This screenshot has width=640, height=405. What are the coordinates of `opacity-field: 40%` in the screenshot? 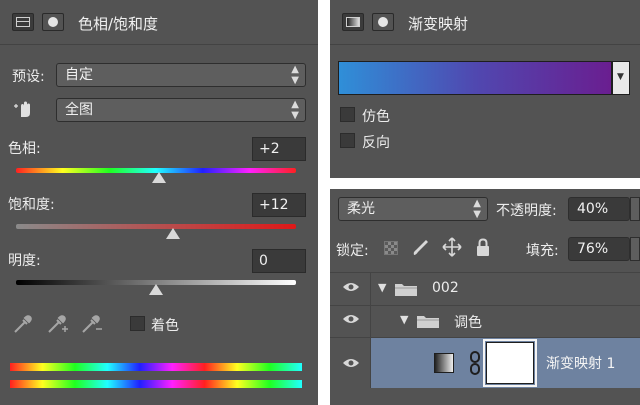 It's located at (599, 209).